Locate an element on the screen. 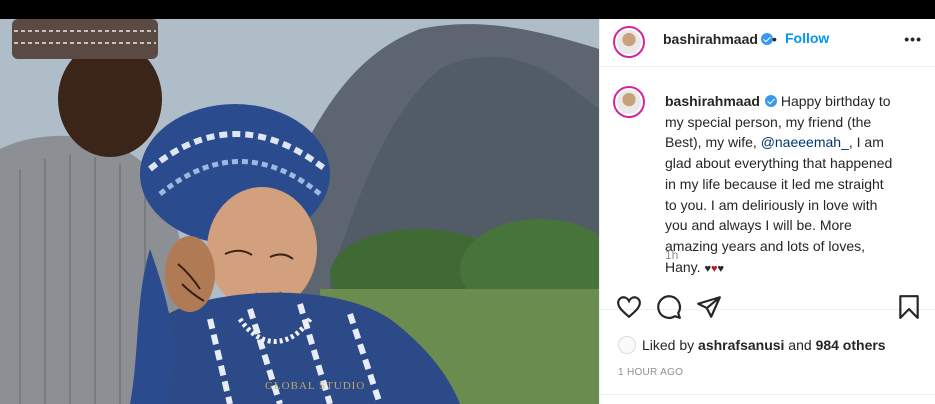 The height and width of the screenshot is (404, 935). liker-username: ashrafsanusi is located at coordinates (741, 345).